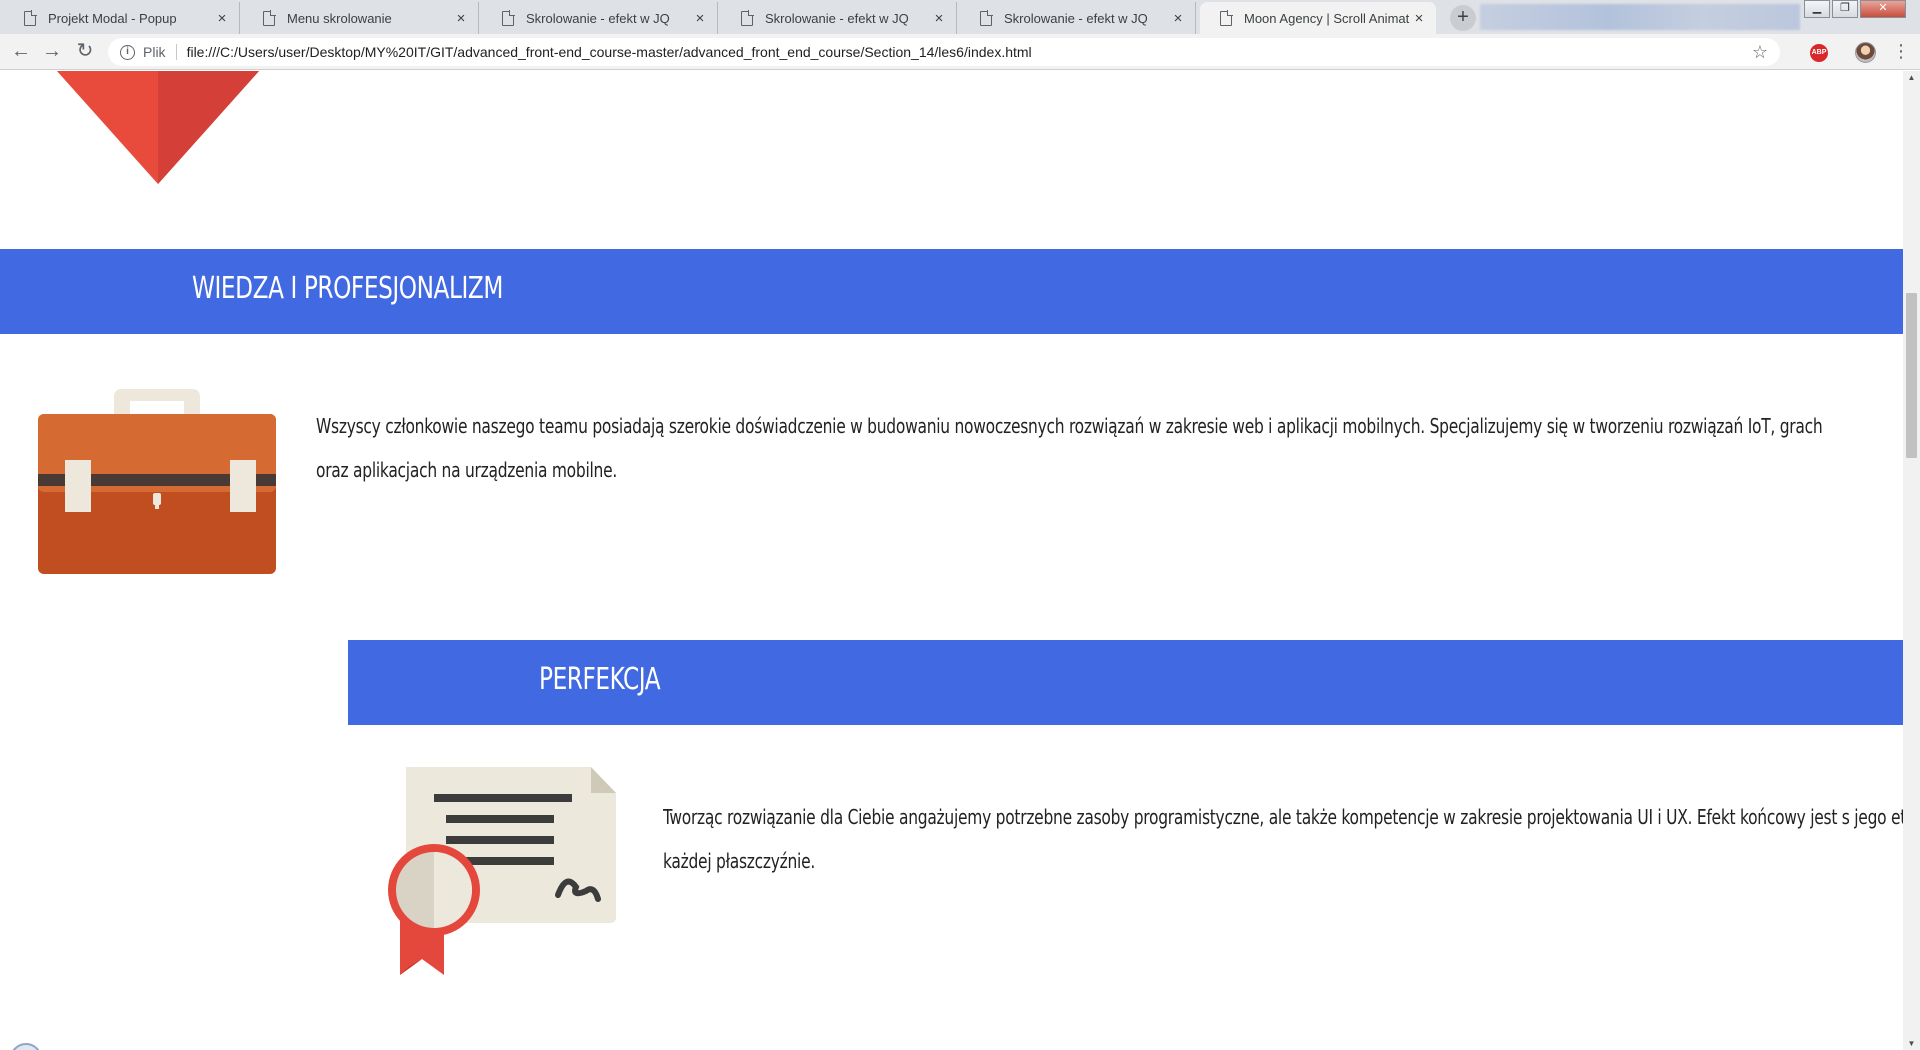  I want to click on tab-title: Menu skrolowanie, so click(339, 18).